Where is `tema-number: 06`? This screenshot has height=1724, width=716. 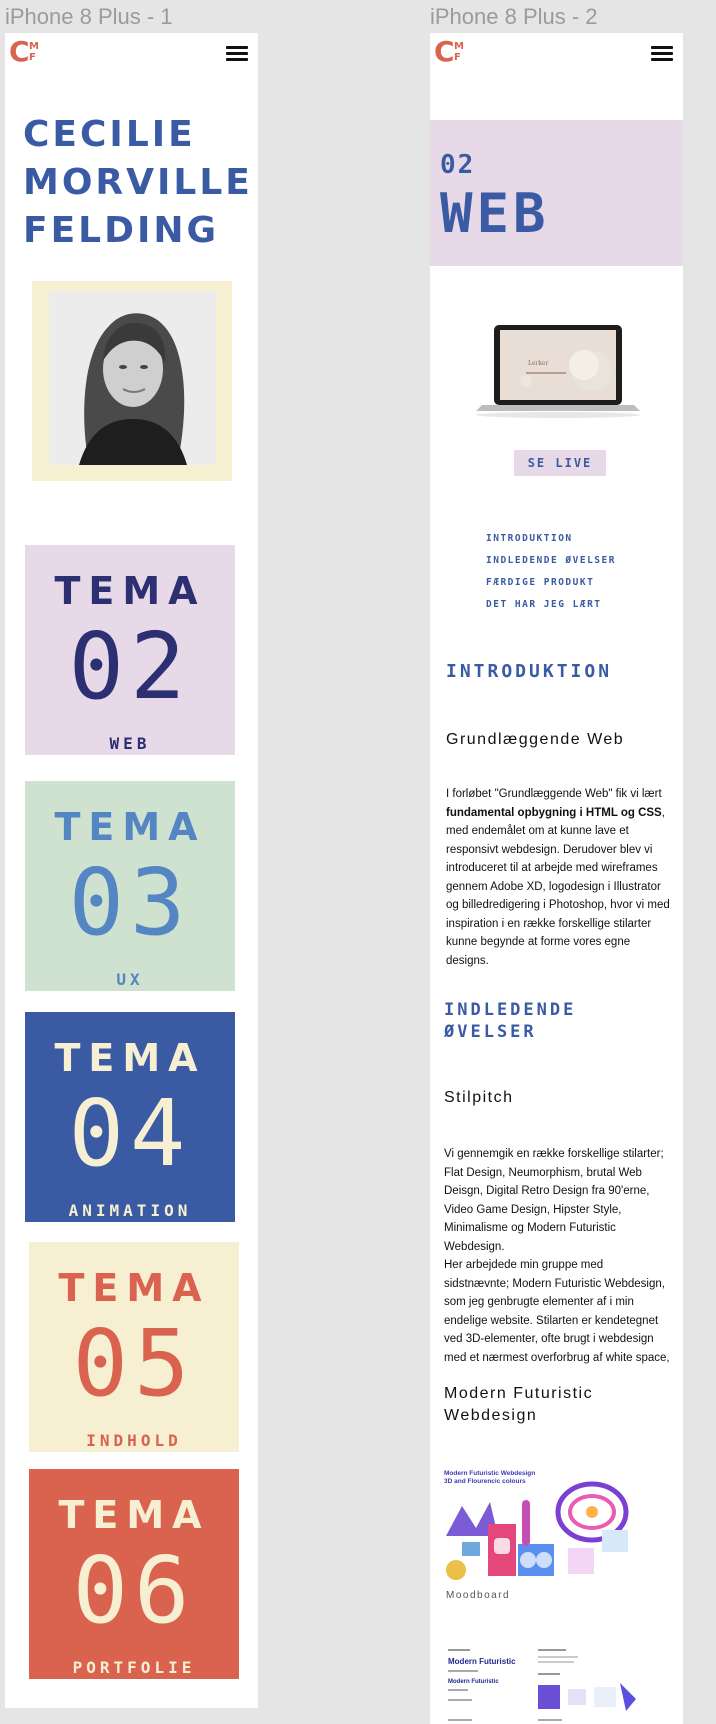
tema-number: 06 is located at coordinates (134, 1590).